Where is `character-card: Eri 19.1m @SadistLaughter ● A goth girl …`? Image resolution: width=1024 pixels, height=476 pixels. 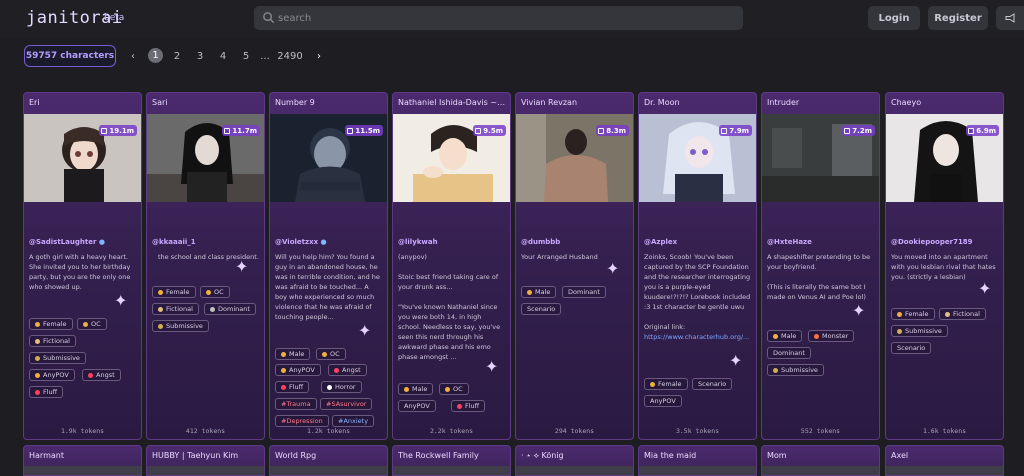 character-card: Eri 19.1m @SadistLaughter ● A goth girl … is located at coordinates (82, 266).